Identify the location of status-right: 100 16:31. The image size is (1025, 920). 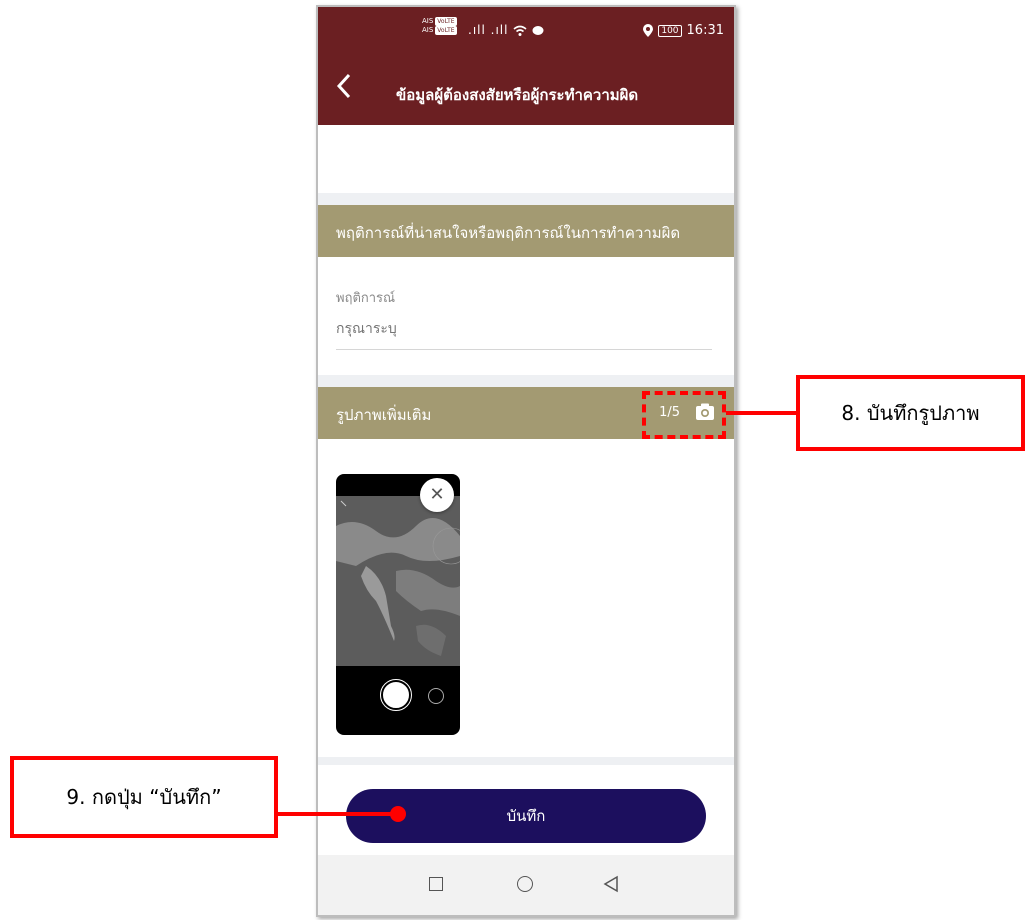
(683, 30).